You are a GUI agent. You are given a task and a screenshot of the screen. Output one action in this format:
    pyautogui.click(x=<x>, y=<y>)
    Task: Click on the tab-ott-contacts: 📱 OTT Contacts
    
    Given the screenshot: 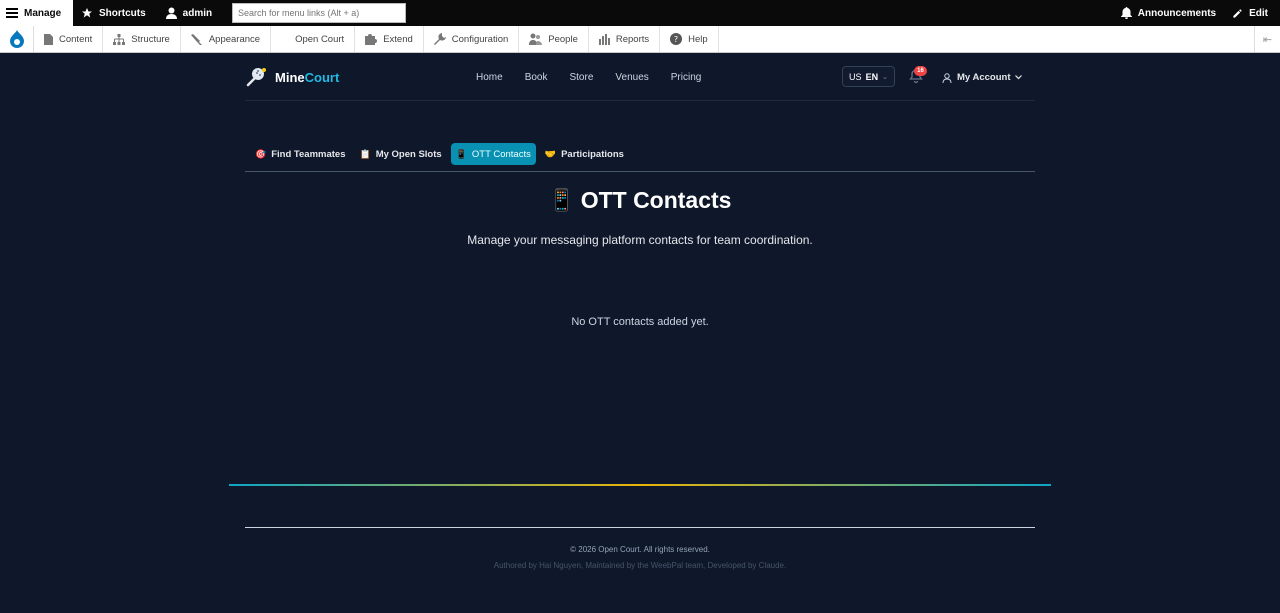 What is the action you would take?
    pyautogui.click(x=493, y=154)
    